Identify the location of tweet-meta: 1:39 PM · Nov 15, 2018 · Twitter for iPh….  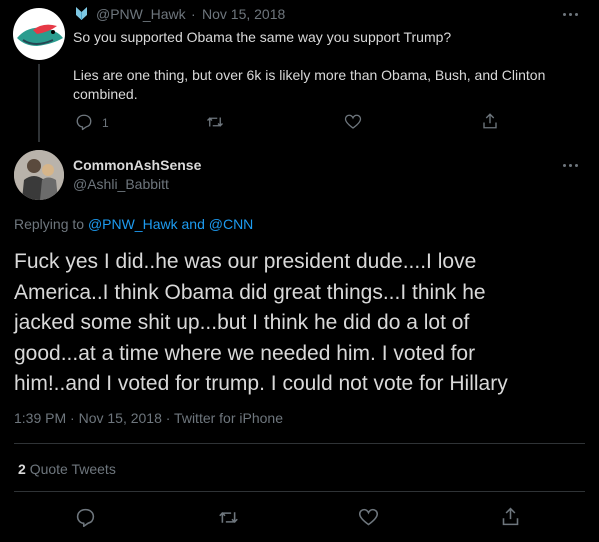
(148, 418).